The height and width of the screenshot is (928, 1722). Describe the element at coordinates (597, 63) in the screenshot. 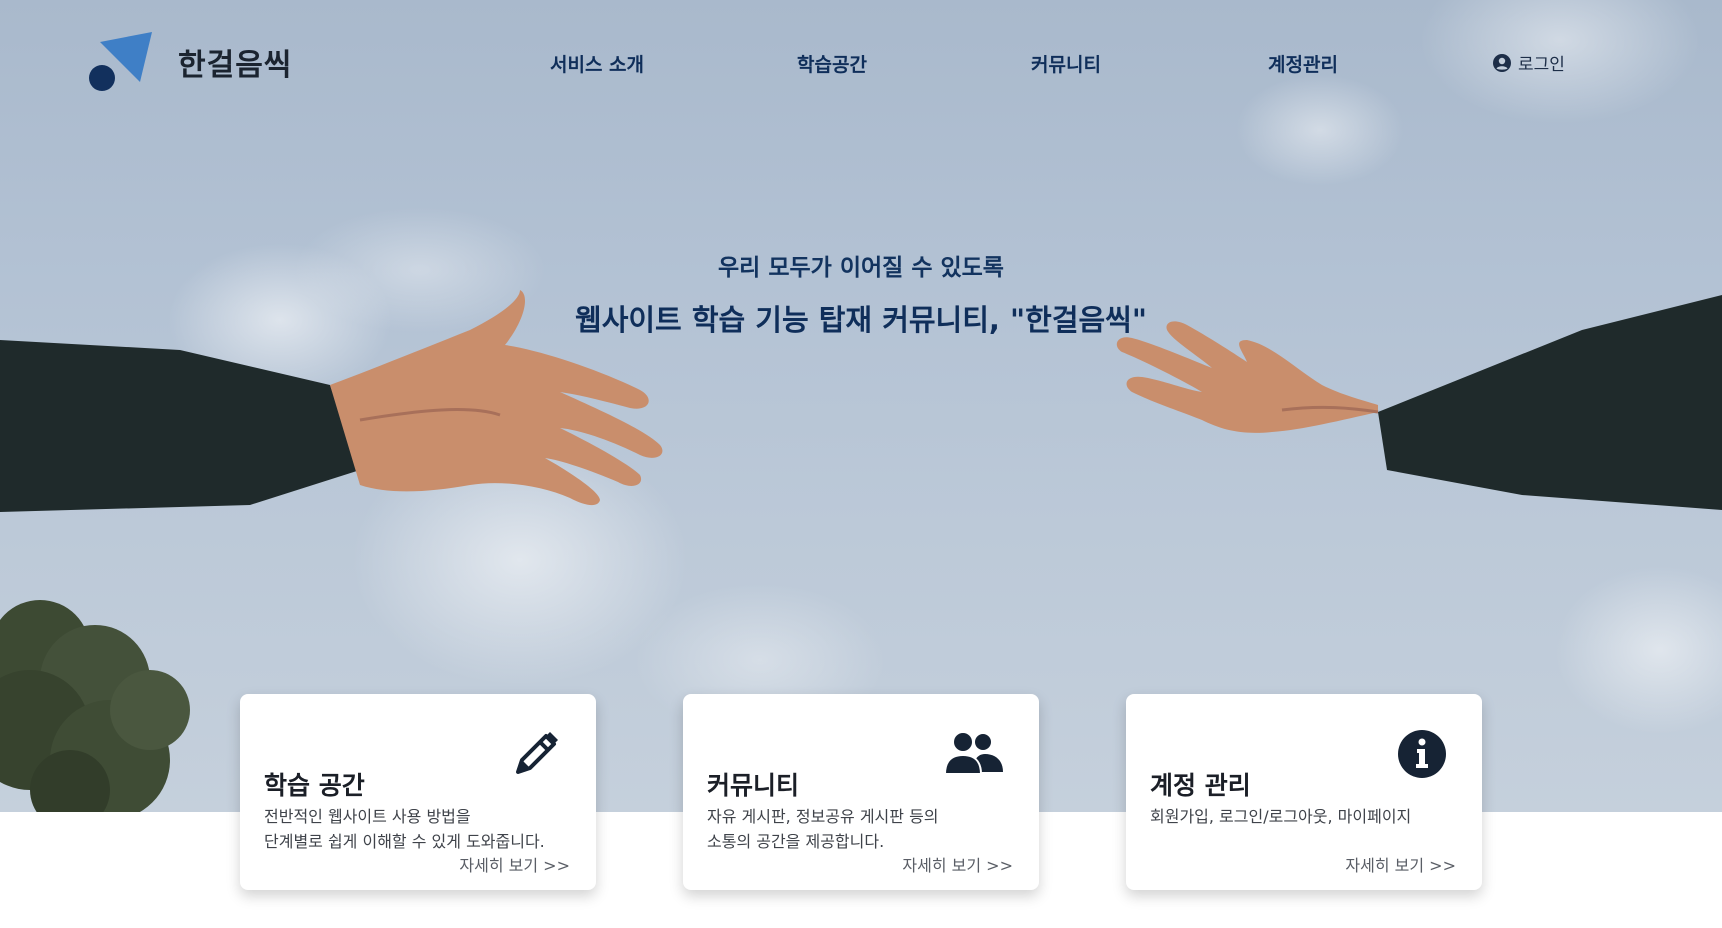

I see `nav-service-intro: 서비스 소개` at that location.